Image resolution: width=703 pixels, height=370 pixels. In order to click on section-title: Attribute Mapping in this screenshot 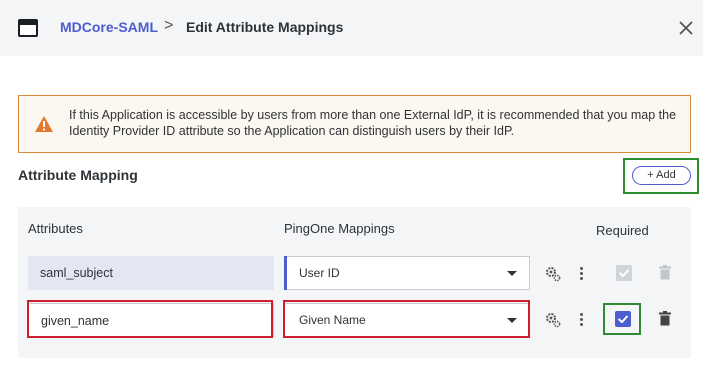, I will do `click(78, 175)`.